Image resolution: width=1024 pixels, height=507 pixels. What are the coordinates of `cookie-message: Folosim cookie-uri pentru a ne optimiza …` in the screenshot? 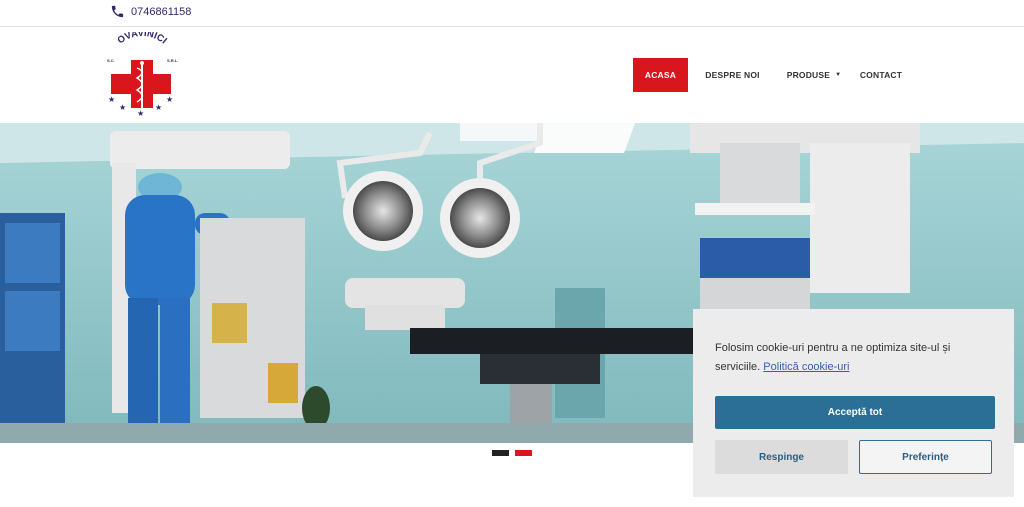 It's located at (855, 358).